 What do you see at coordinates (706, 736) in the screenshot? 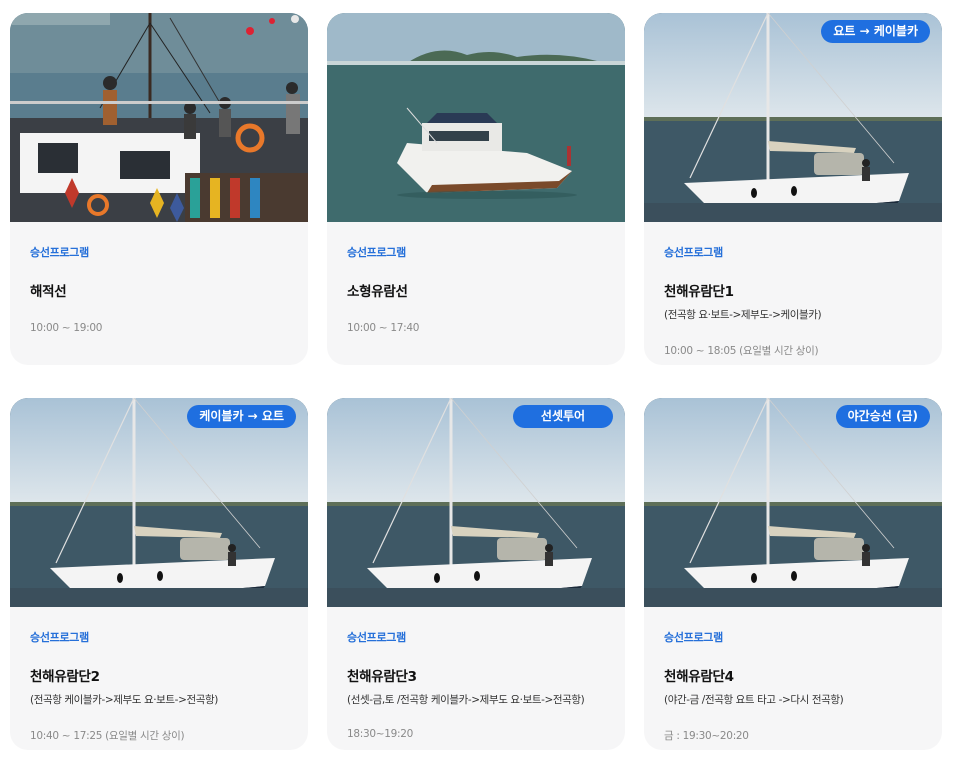
I see `card-time: 금 : 19:30~20:20` at bounding box center [706, 736].